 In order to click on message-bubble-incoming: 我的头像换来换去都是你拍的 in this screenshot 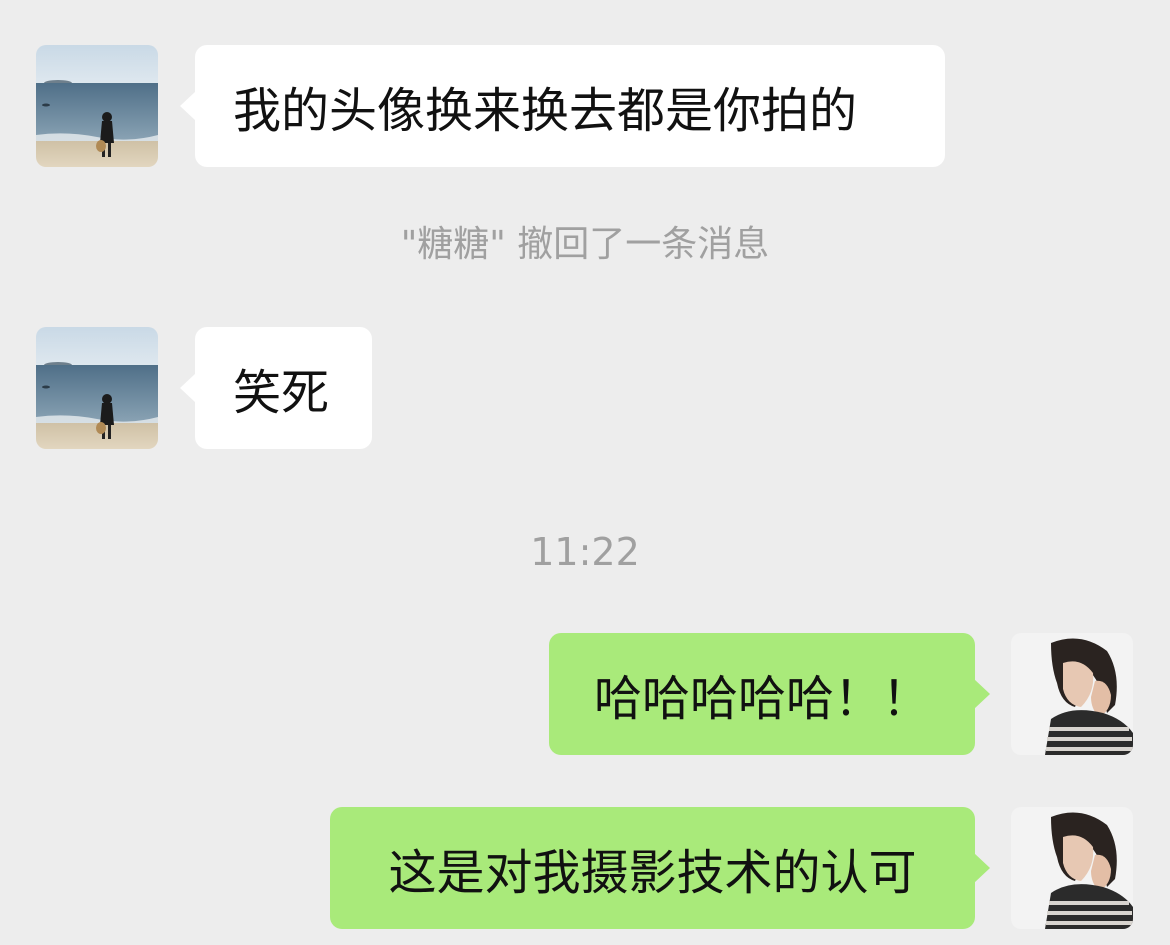, I will do `click(562, 106)`.